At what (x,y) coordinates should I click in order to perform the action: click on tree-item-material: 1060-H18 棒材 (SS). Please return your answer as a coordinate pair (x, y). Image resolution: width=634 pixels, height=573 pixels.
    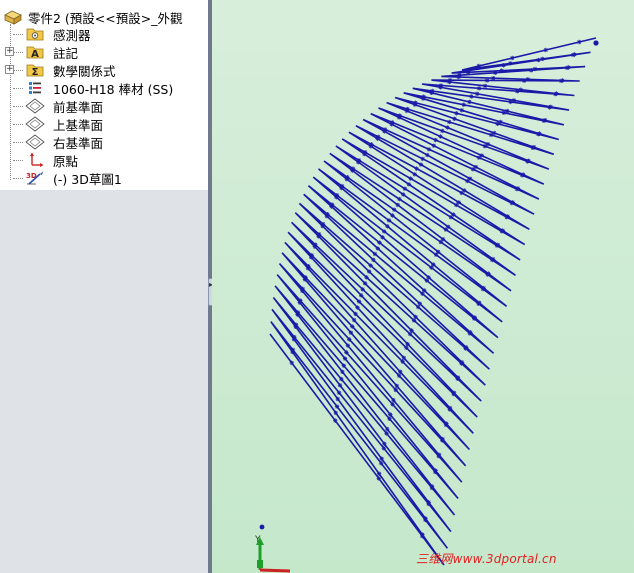
    Looking at the image, I should click on (104, 88).